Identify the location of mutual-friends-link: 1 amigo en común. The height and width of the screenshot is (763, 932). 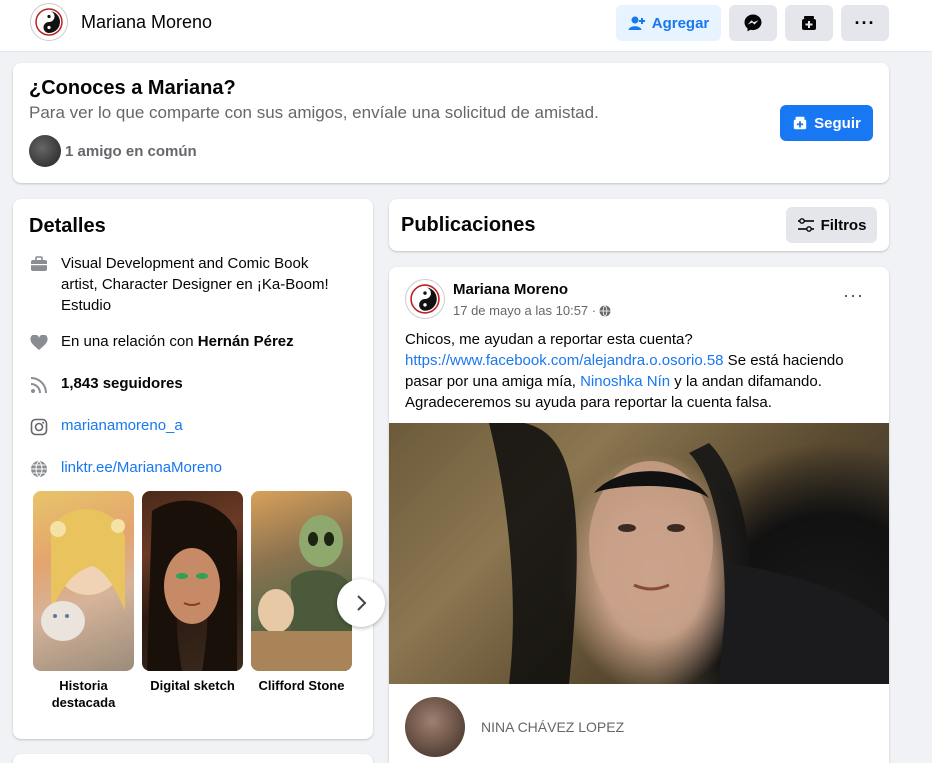
(131, 151).